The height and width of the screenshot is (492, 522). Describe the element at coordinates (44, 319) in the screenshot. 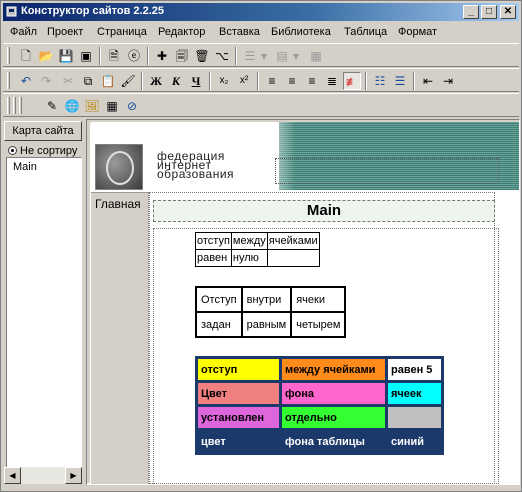

I see `site-tree: Main` at that location.